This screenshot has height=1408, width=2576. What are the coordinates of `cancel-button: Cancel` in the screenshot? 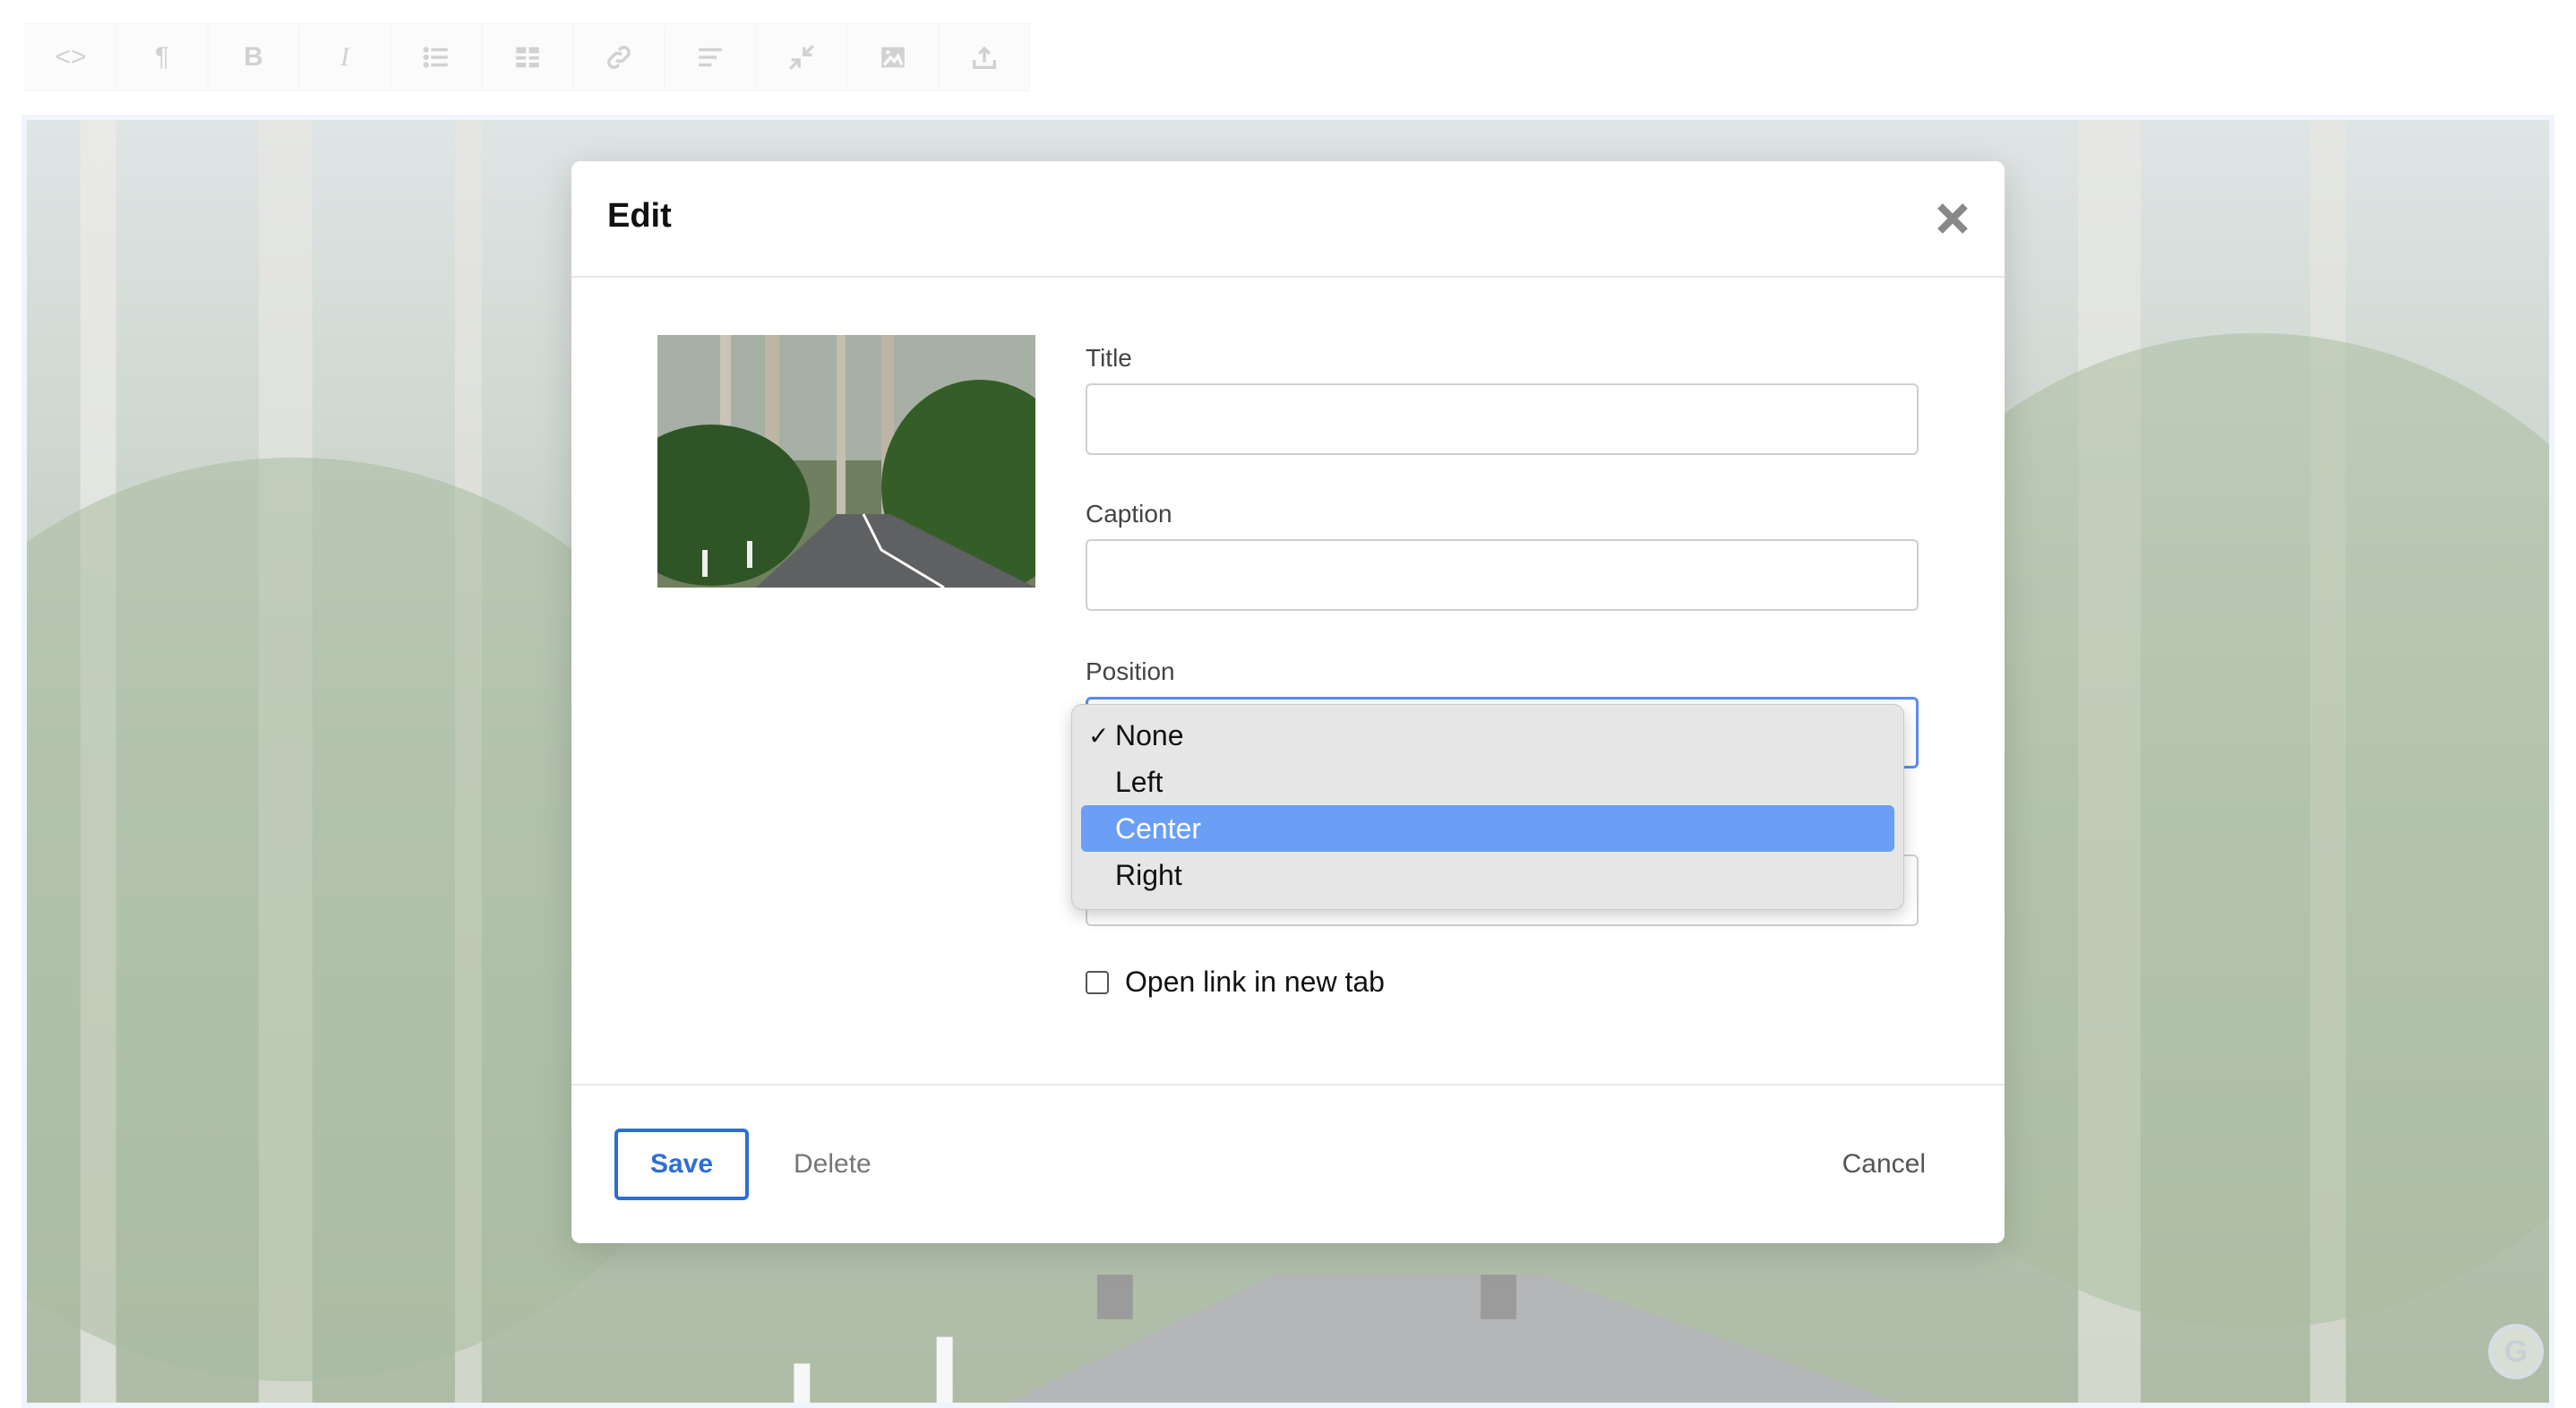 It's located at (1884, 1164).